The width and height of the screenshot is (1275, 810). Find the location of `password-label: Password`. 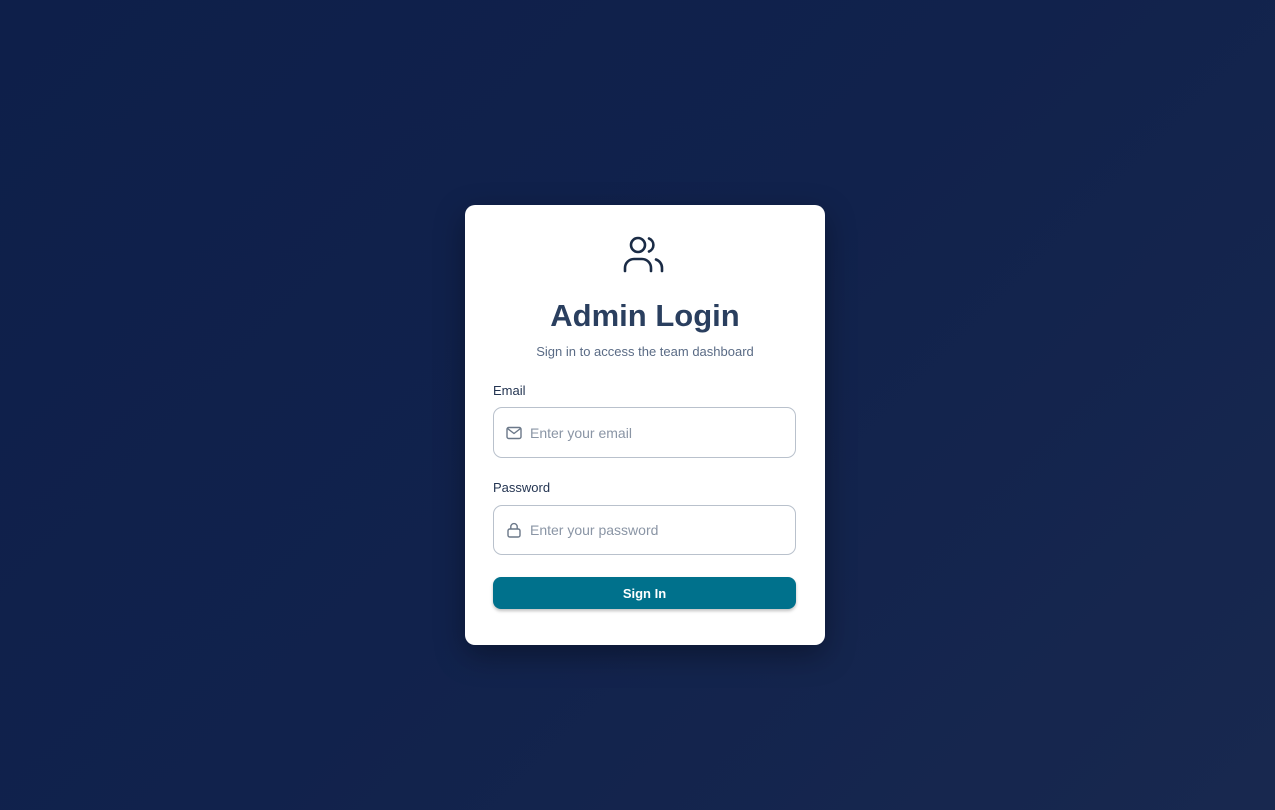

password-label: Password is located at coordinates (522, 487).